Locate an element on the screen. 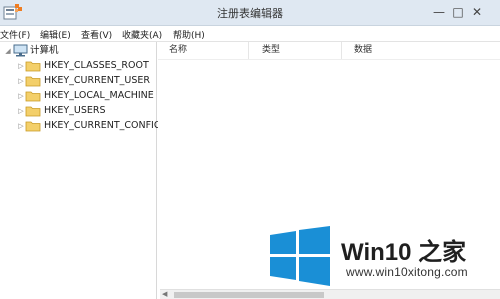 The width and height of the screenshot is (500, 299). column-header-type: 类型 is located at coordinates (271, 50).